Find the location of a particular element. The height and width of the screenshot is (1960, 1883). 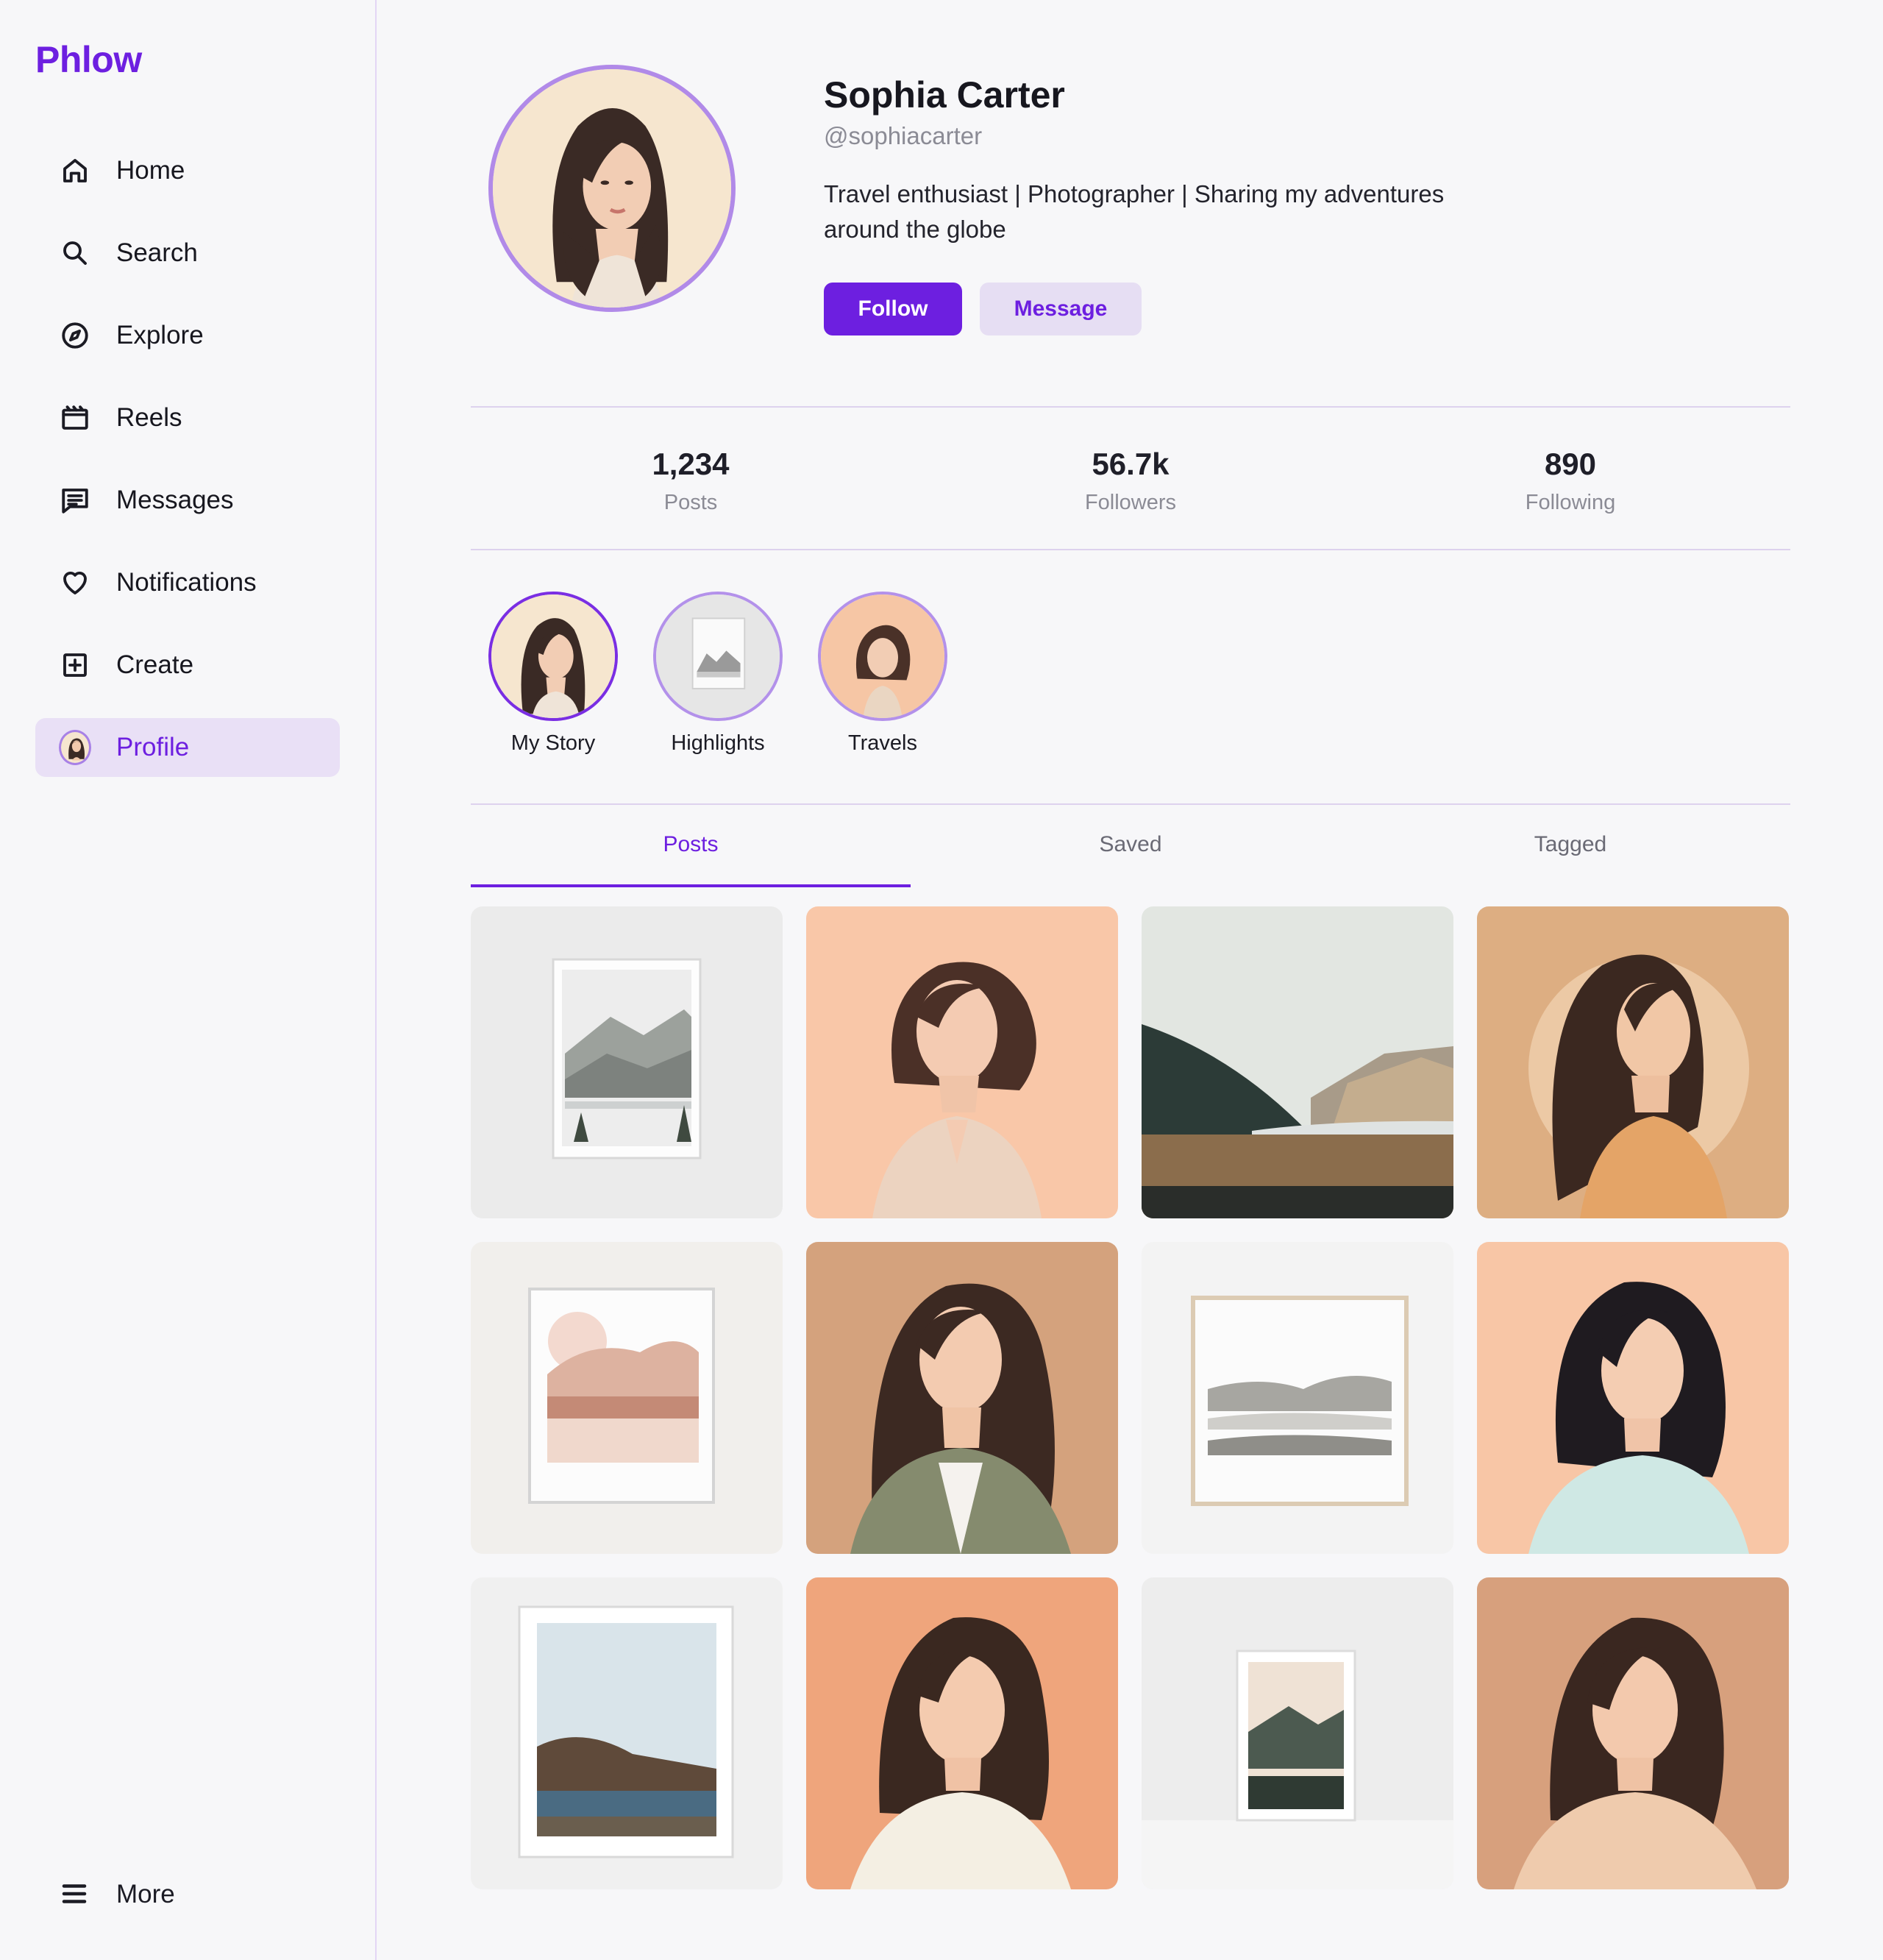

profile-handle: @sophiacarter is located at coordinates (903, 135).